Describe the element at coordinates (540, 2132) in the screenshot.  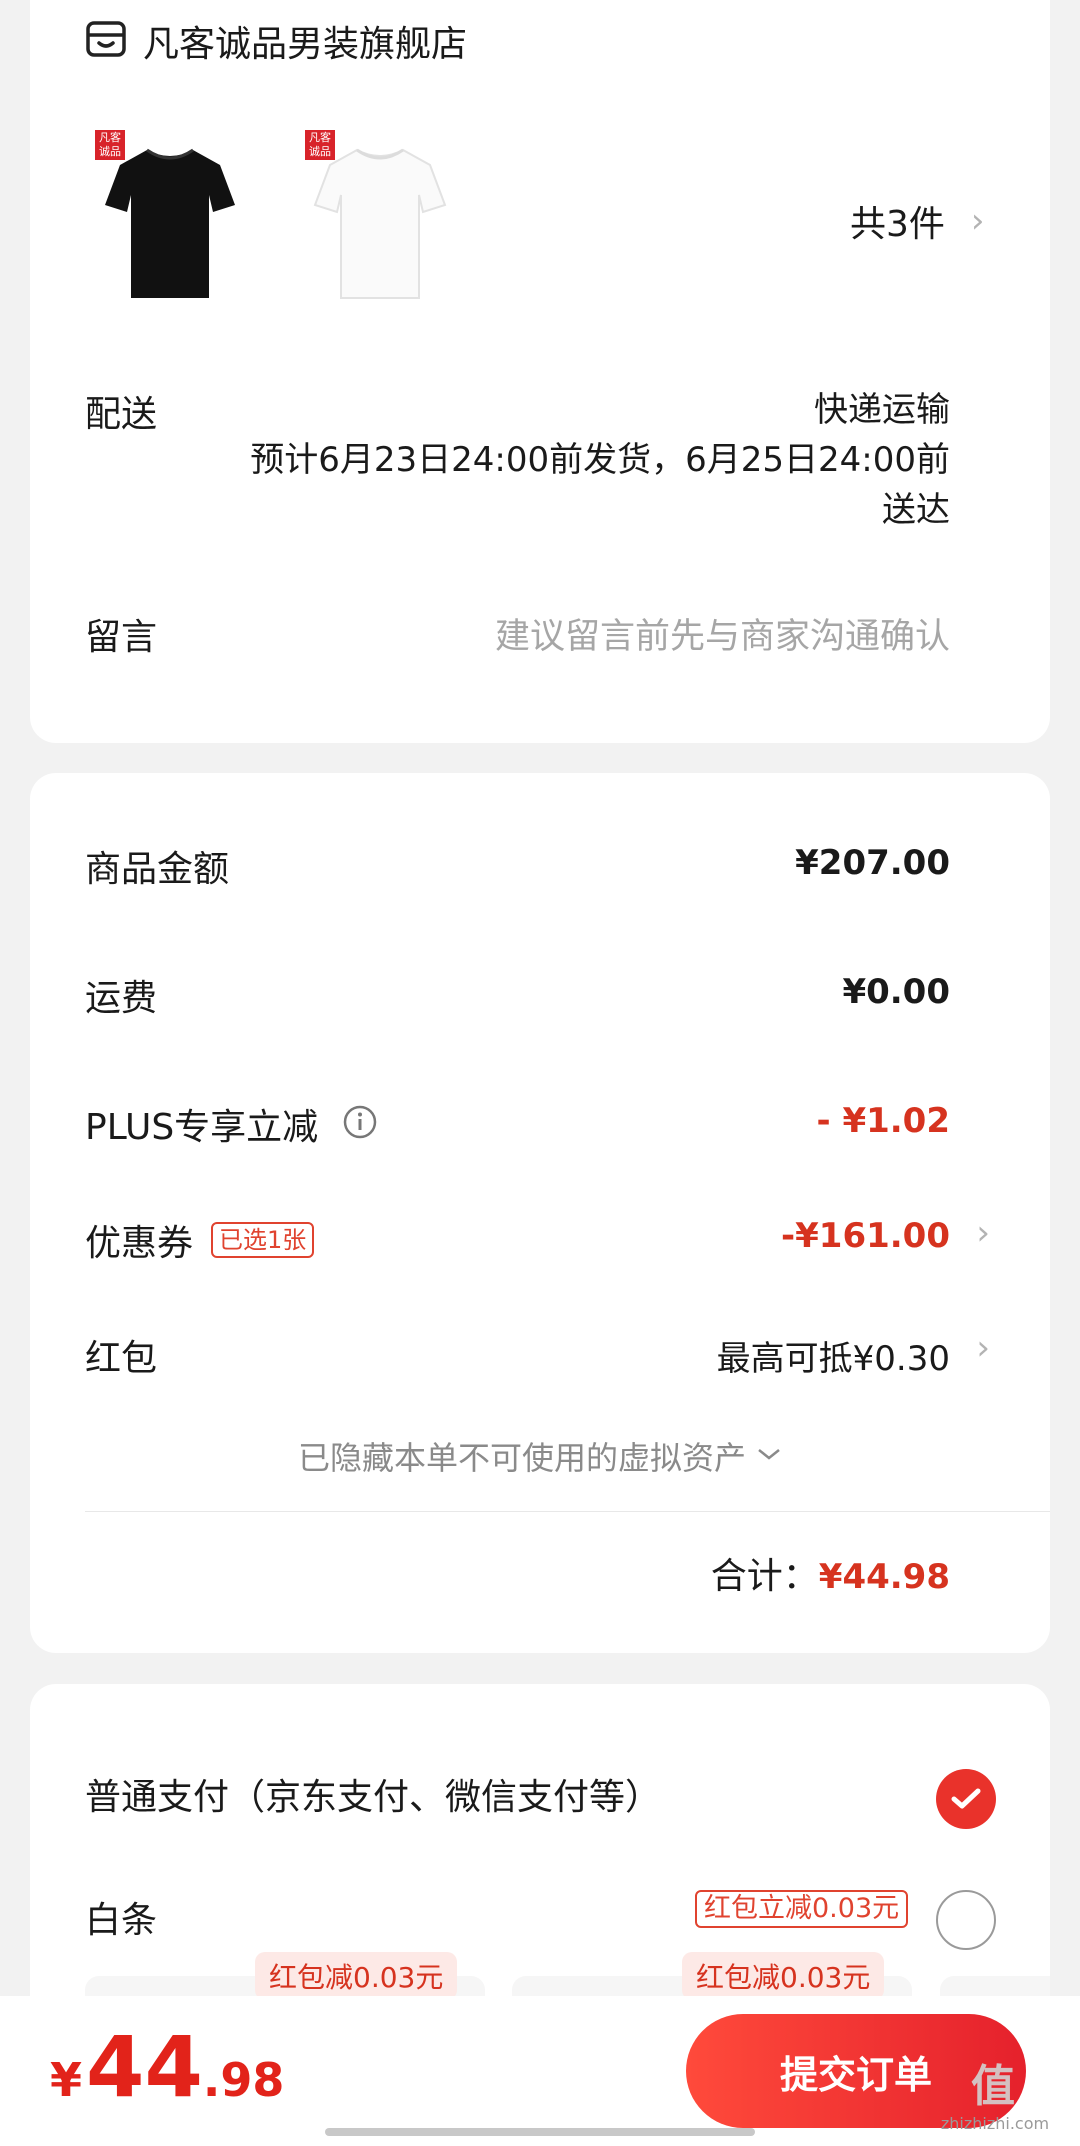
I see `home-indicator` at that location.